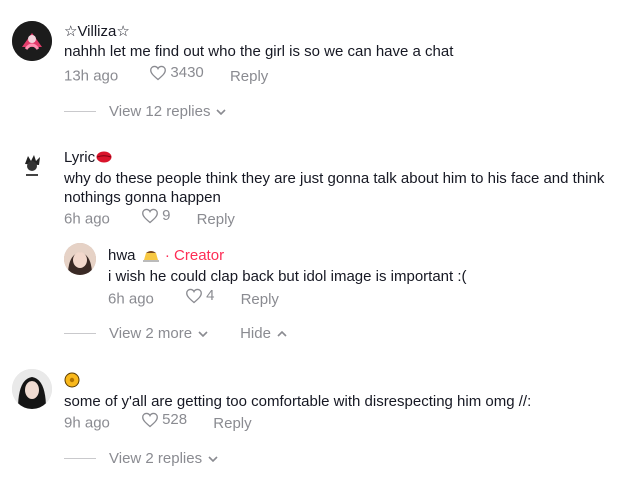 Image resolution: width=640 pixels, height=485 pixels. I want to click on view-replies-button: View 12 replies, so click(145, 111).